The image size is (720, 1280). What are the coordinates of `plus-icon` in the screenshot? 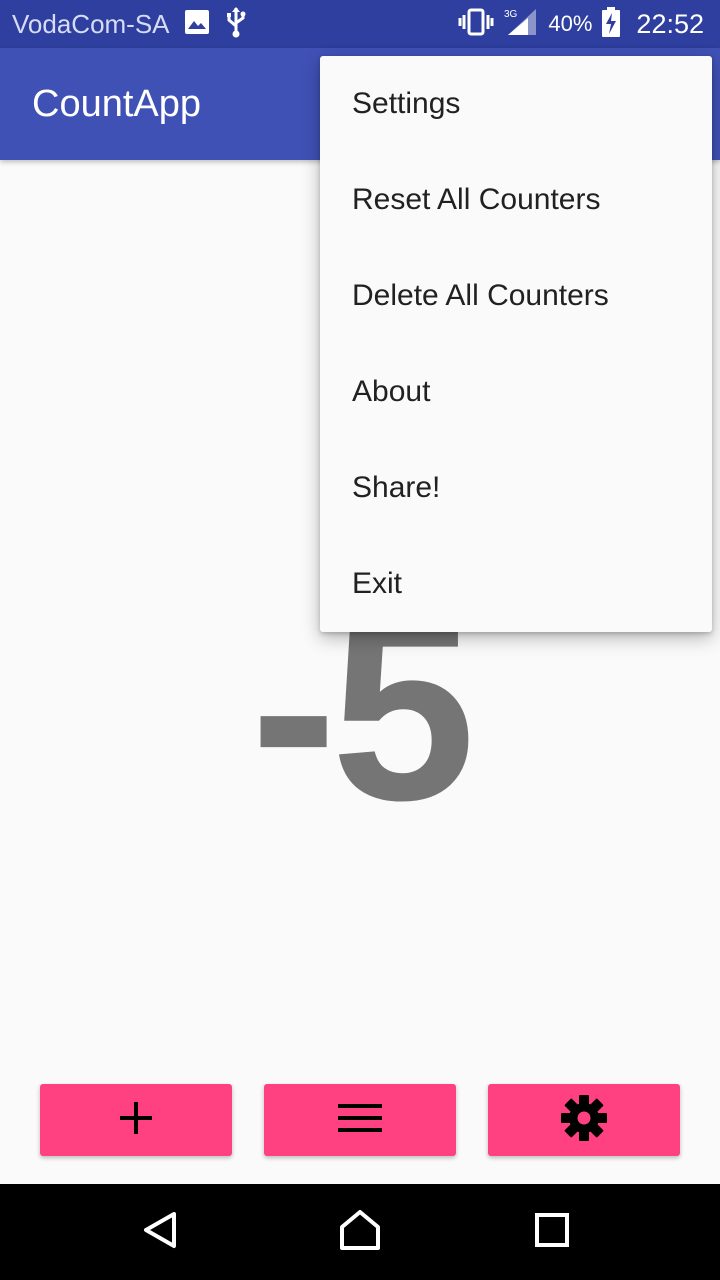 It's located at (136, 1120).